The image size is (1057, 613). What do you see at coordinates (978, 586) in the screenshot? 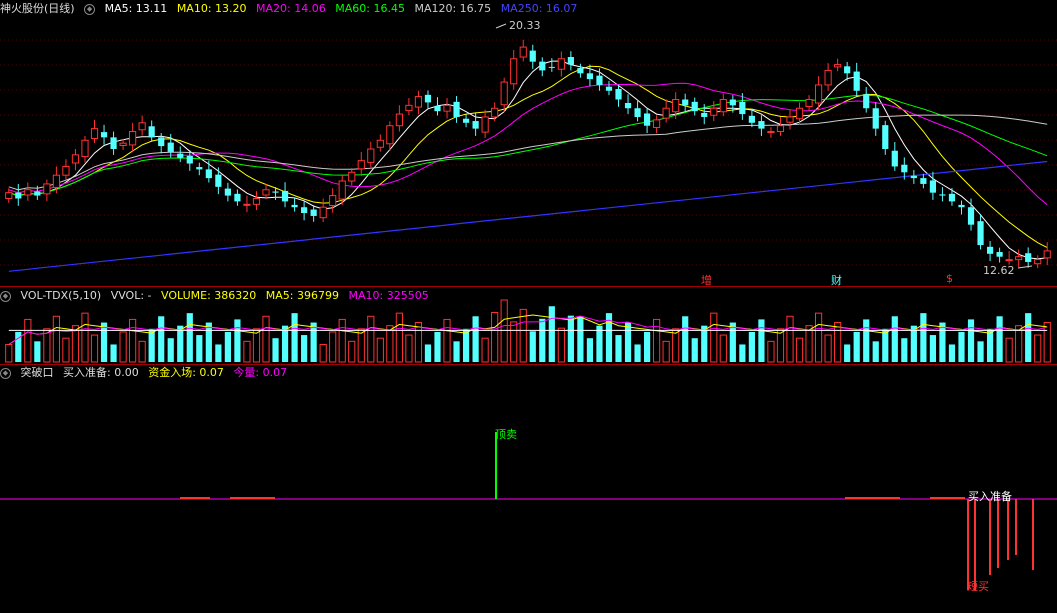
I see `short-buy-label: 短买` at bounding box center [978, 586].